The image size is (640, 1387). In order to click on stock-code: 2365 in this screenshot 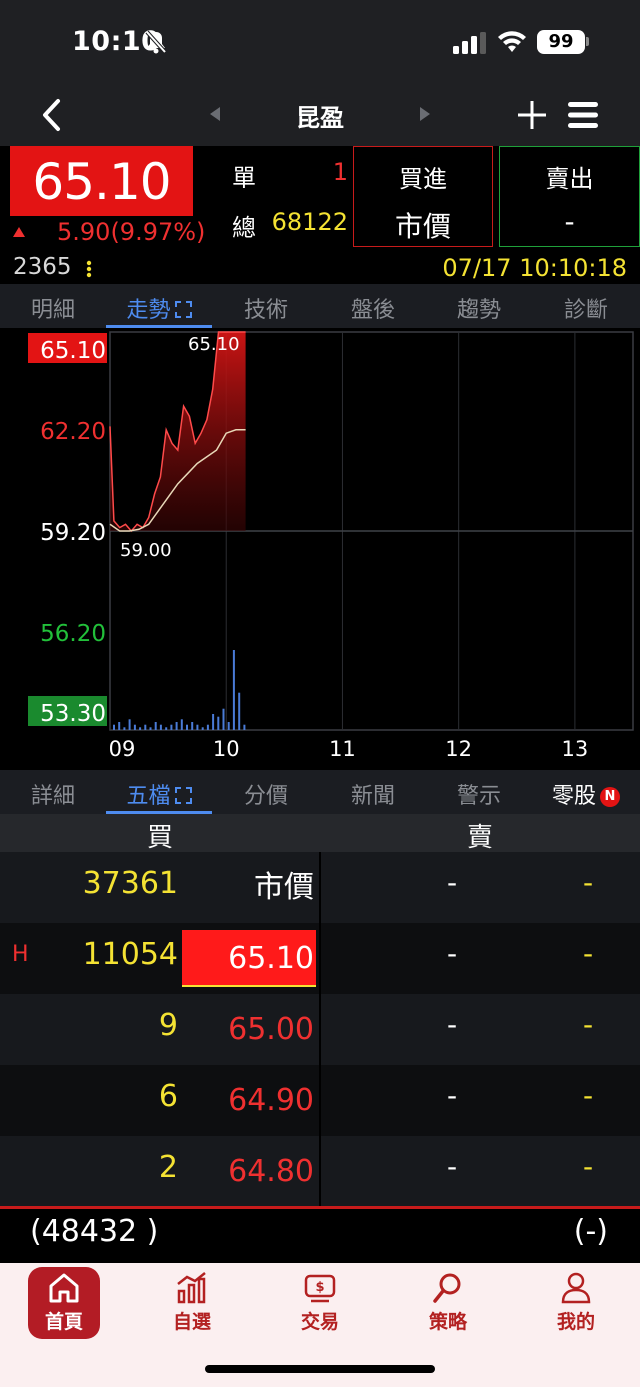, I will do `click(42, 267)`.